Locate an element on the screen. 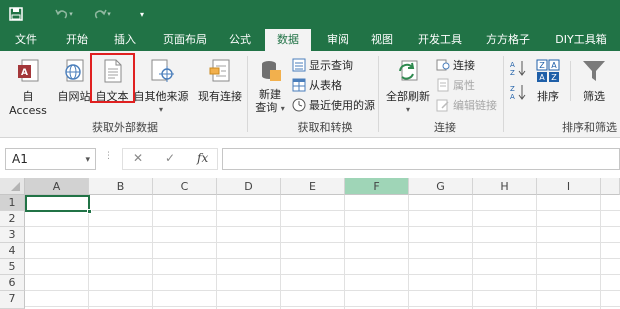  annotation-highlight-box is located at coordinates (112, 78).